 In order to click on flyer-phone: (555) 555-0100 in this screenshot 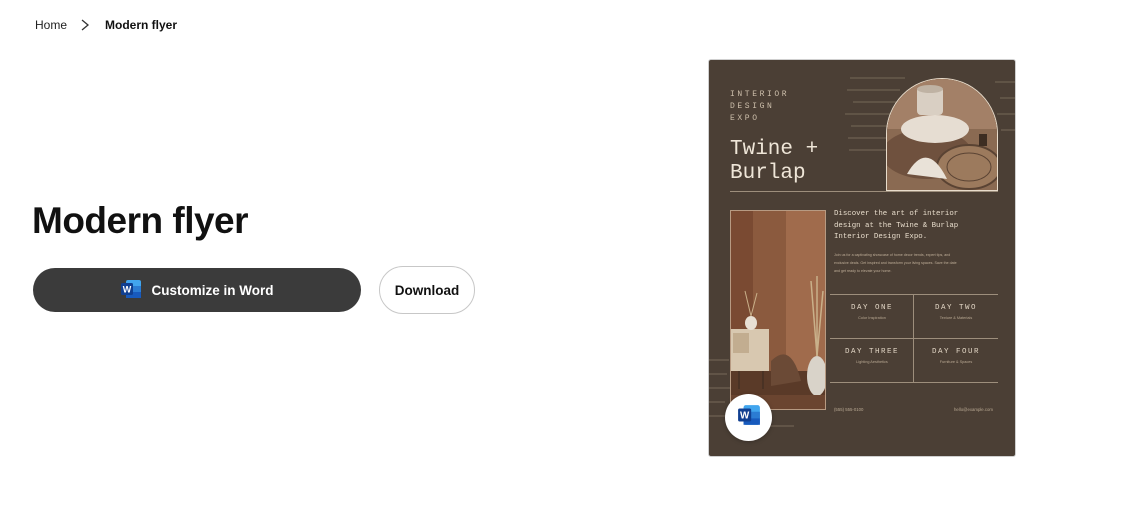, I will do `click(849, 409)`.